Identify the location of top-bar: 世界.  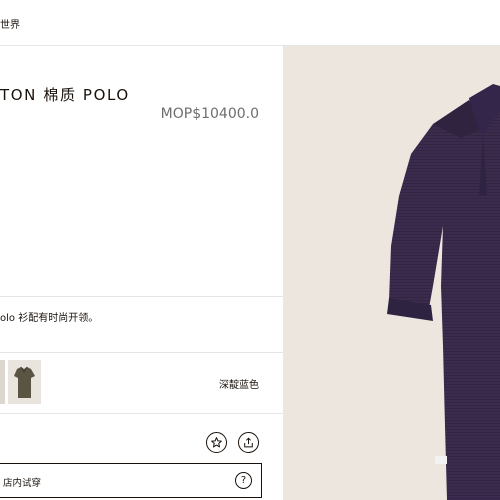
(250, 23).